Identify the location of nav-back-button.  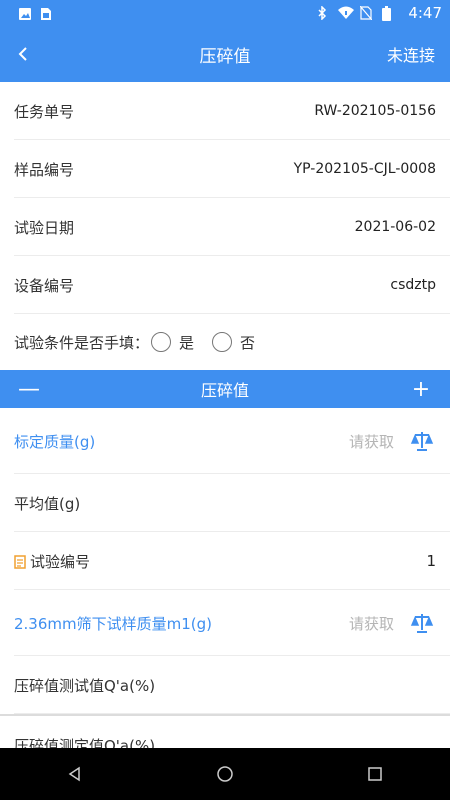
(75, 774).